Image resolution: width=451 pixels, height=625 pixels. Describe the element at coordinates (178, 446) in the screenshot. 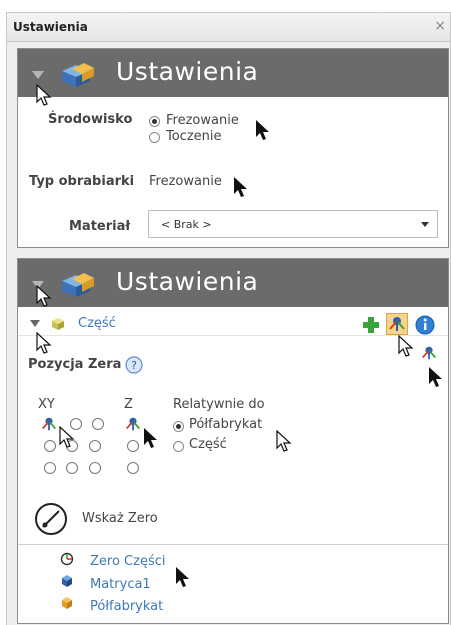

I see `relative-radio-part` at that location.